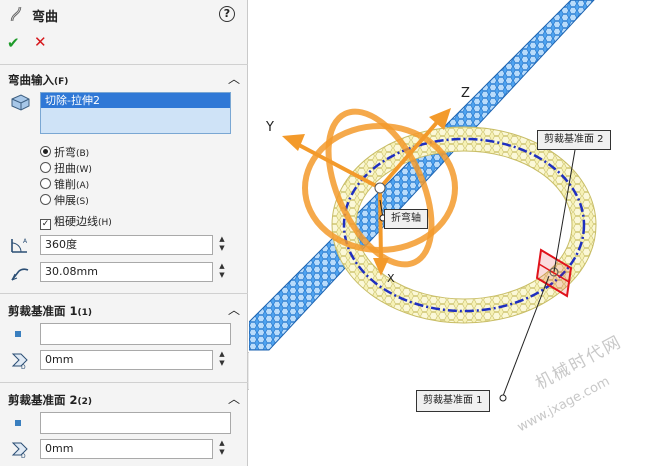  I want to click on help-icon: ?, so click(227, 14).